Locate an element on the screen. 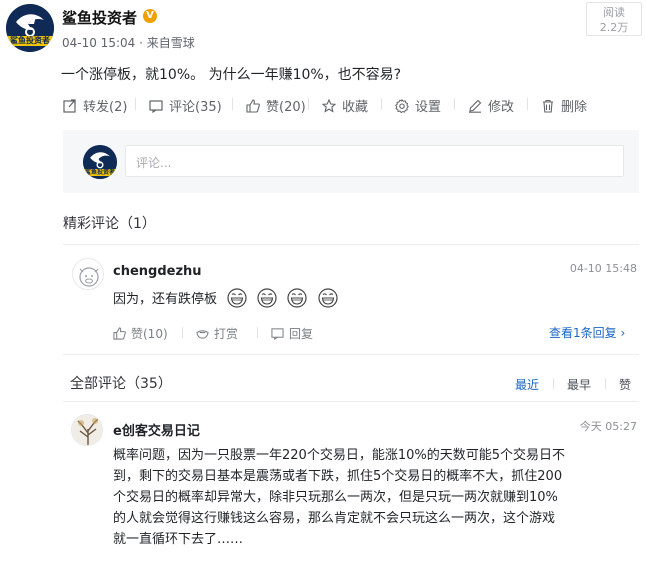 This screenshot has width=646, height=569. settings-label: 设置 is located at coordinates (428, 107).